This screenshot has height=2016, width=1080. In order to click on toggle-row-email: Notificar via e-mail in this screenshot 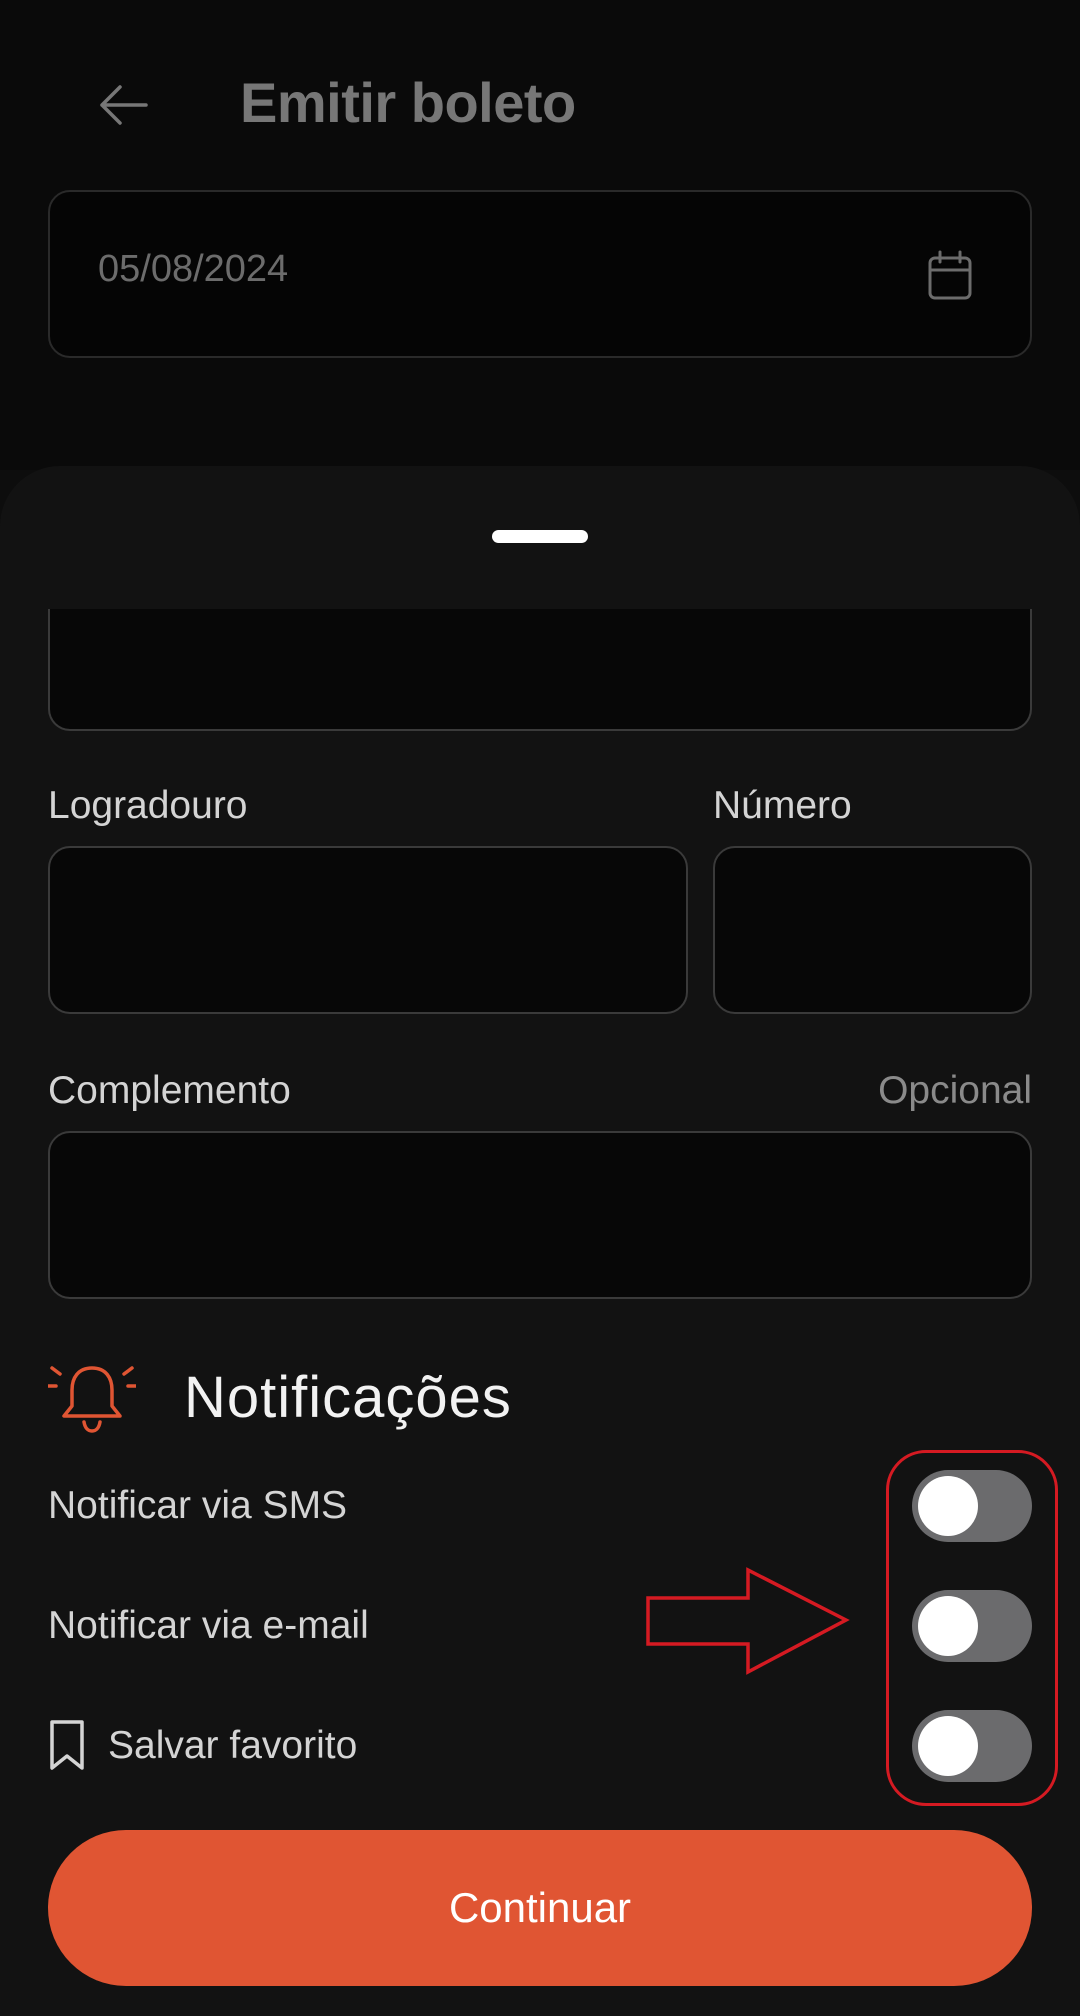, I will do `click(540, 1626)`.